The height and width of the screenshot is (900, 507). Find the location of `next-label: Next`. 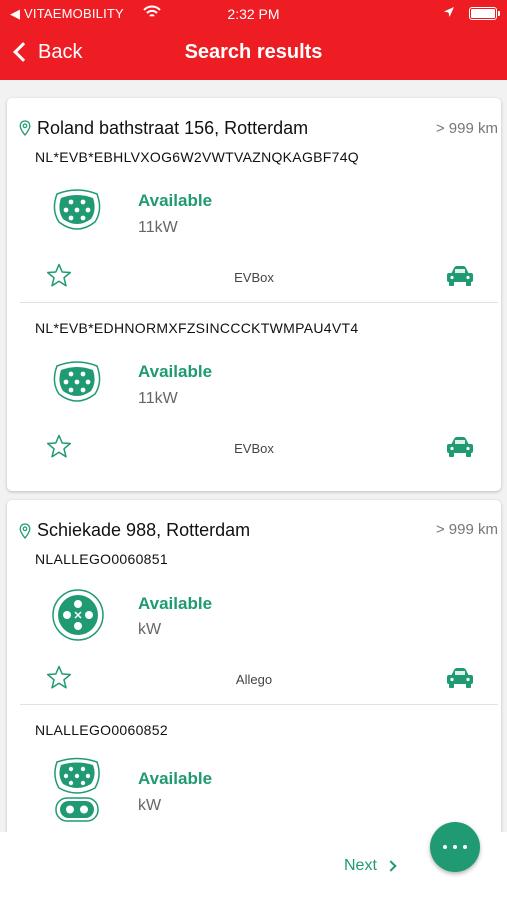

next-label: Next is located at coordinates (360, 865).